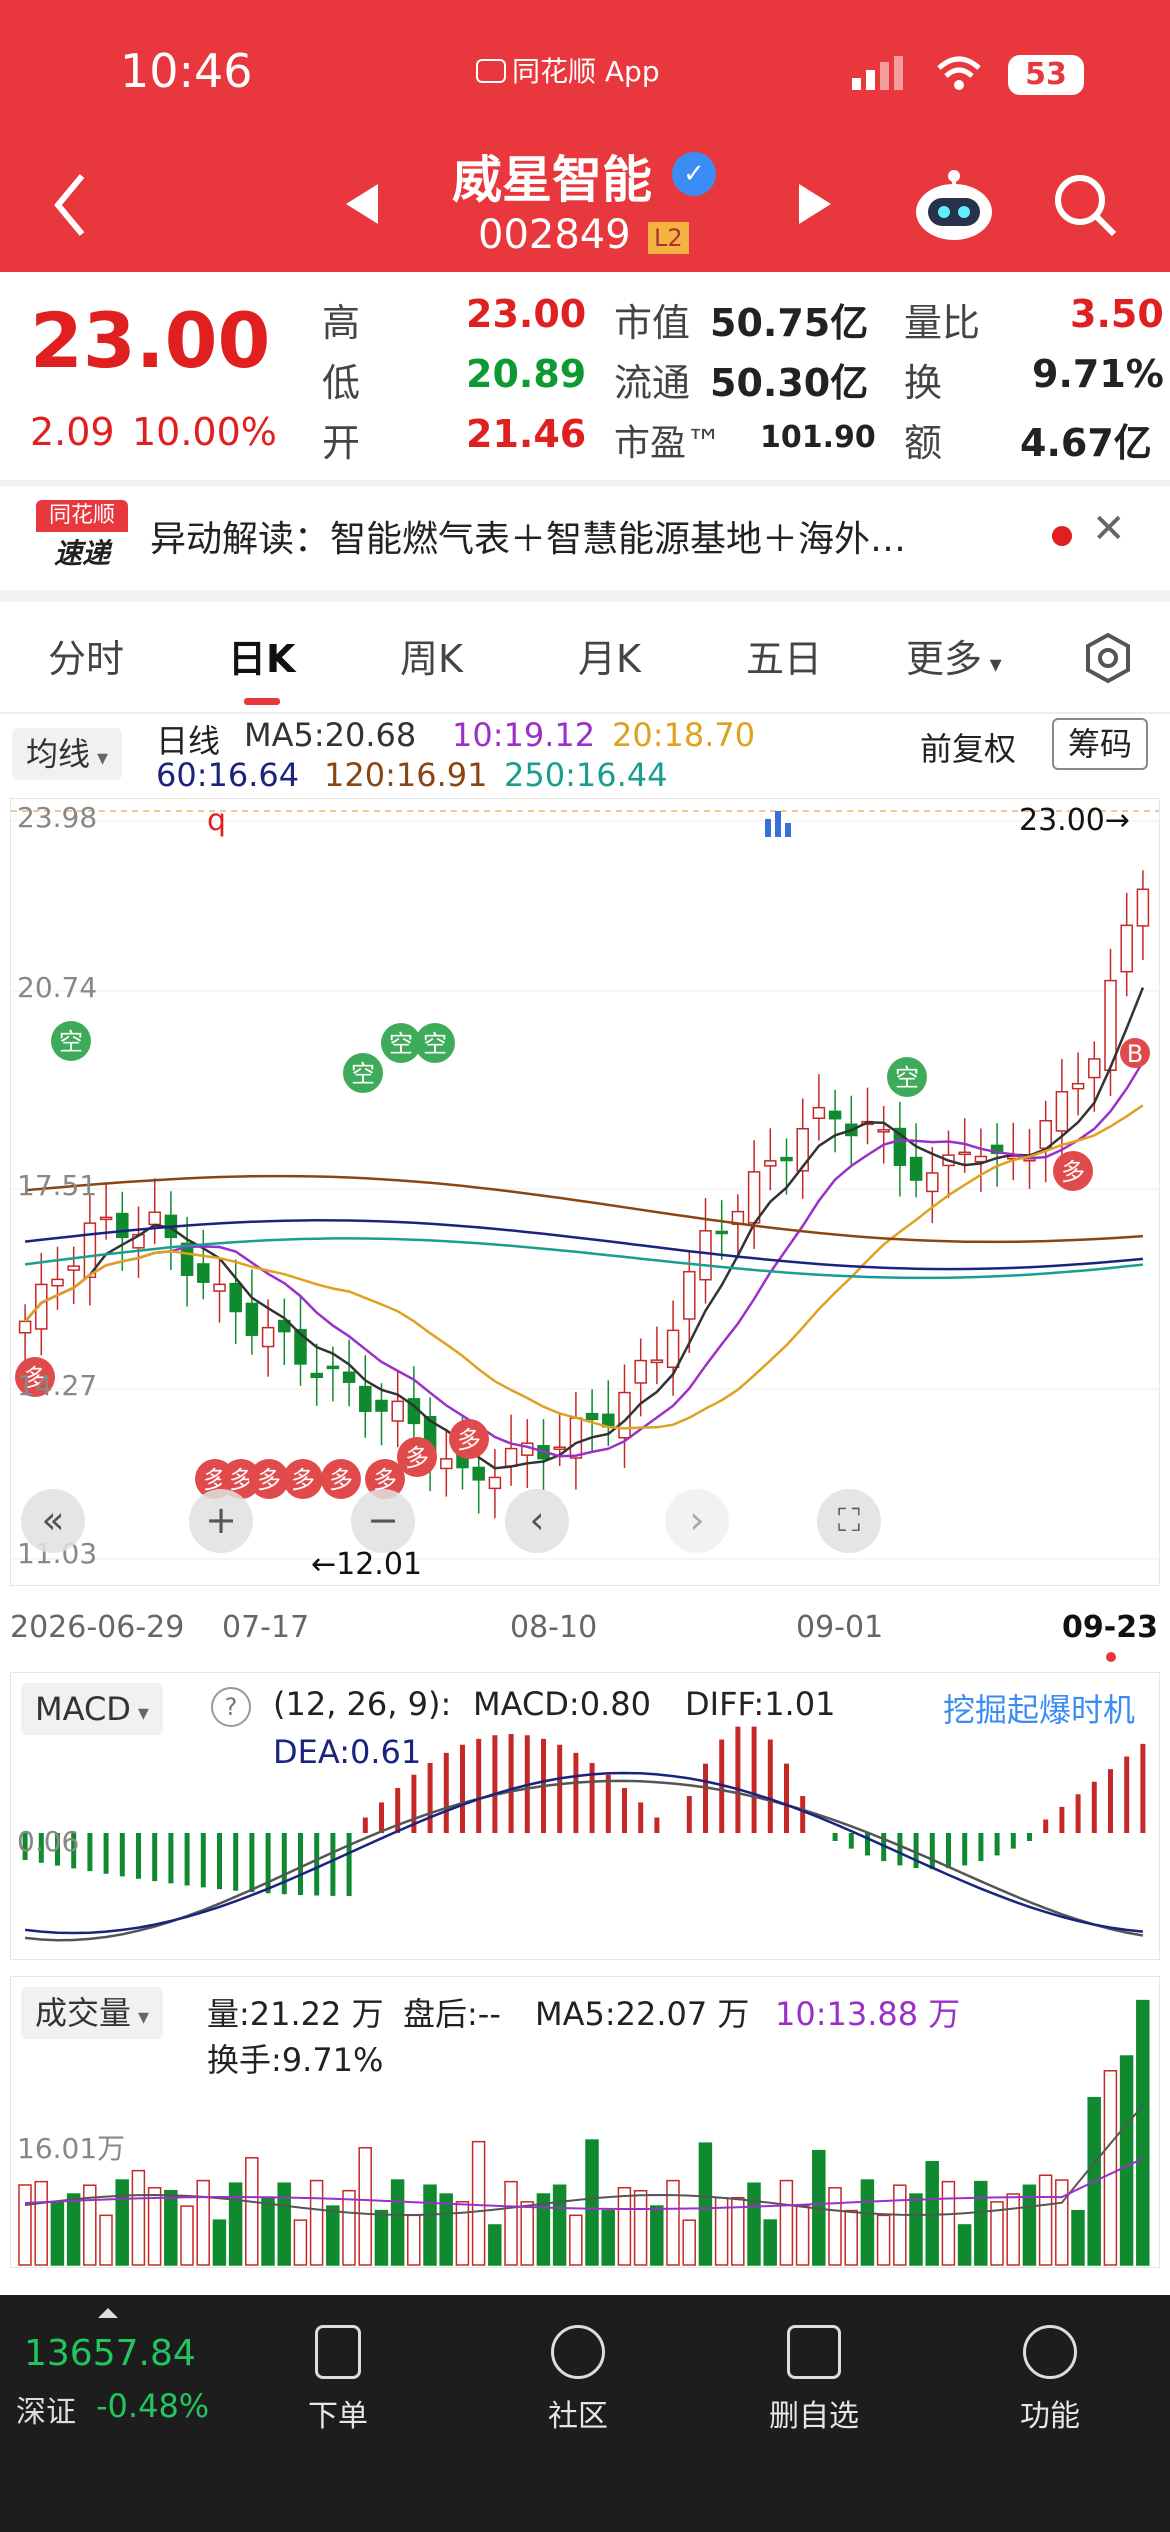 The image size is (1170, 2532). I want to click on nav-functions: 功能, so click(1050, 2380).